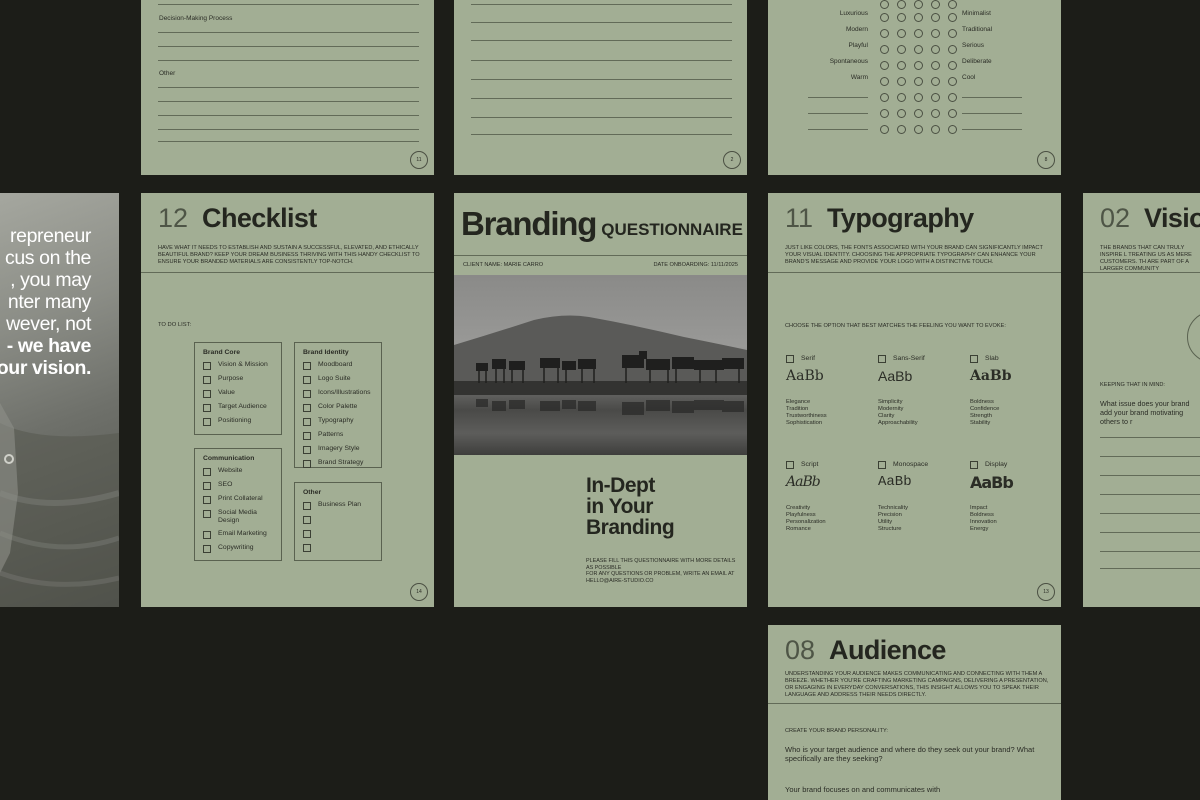 This screenshot has width=1200, height=800. What do you see at coordinates (660, 581) in the screenshot?
I see `contact-email-link: hello@aire-studio.co` at bounding box center [660, 581].